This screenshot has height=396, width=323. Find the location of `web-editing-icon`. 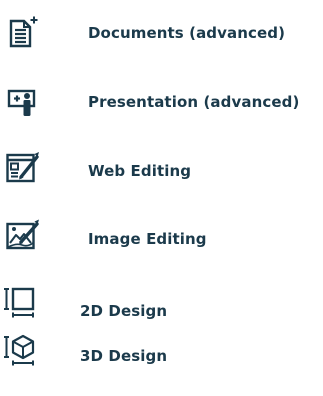

web-editing-icon is located at coordinates (23, 167).